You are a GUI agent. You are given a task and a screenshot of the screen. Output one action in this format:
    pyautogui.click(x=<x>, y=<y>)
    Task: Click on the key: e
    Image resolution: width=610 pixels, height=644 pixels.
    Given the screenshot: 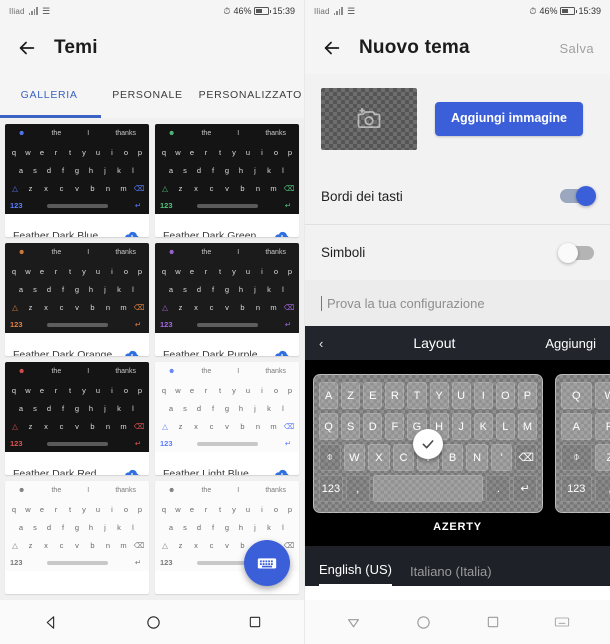 What is the action you would take?
    pyautogui.click(x=42, y=390)
    